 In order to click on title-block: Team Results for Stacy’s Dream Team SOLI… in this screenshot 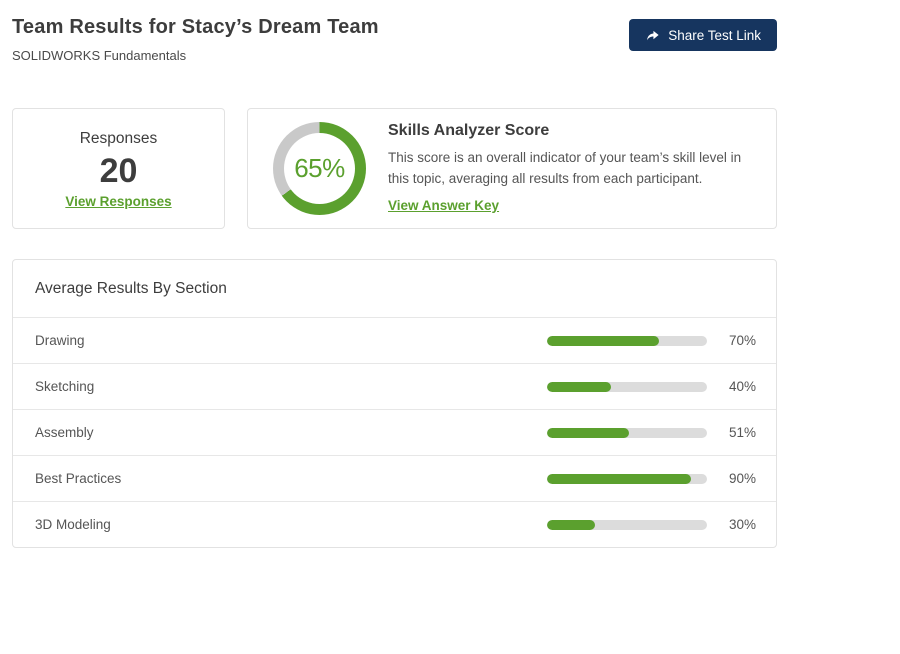, I will do `click(195, 39)`.